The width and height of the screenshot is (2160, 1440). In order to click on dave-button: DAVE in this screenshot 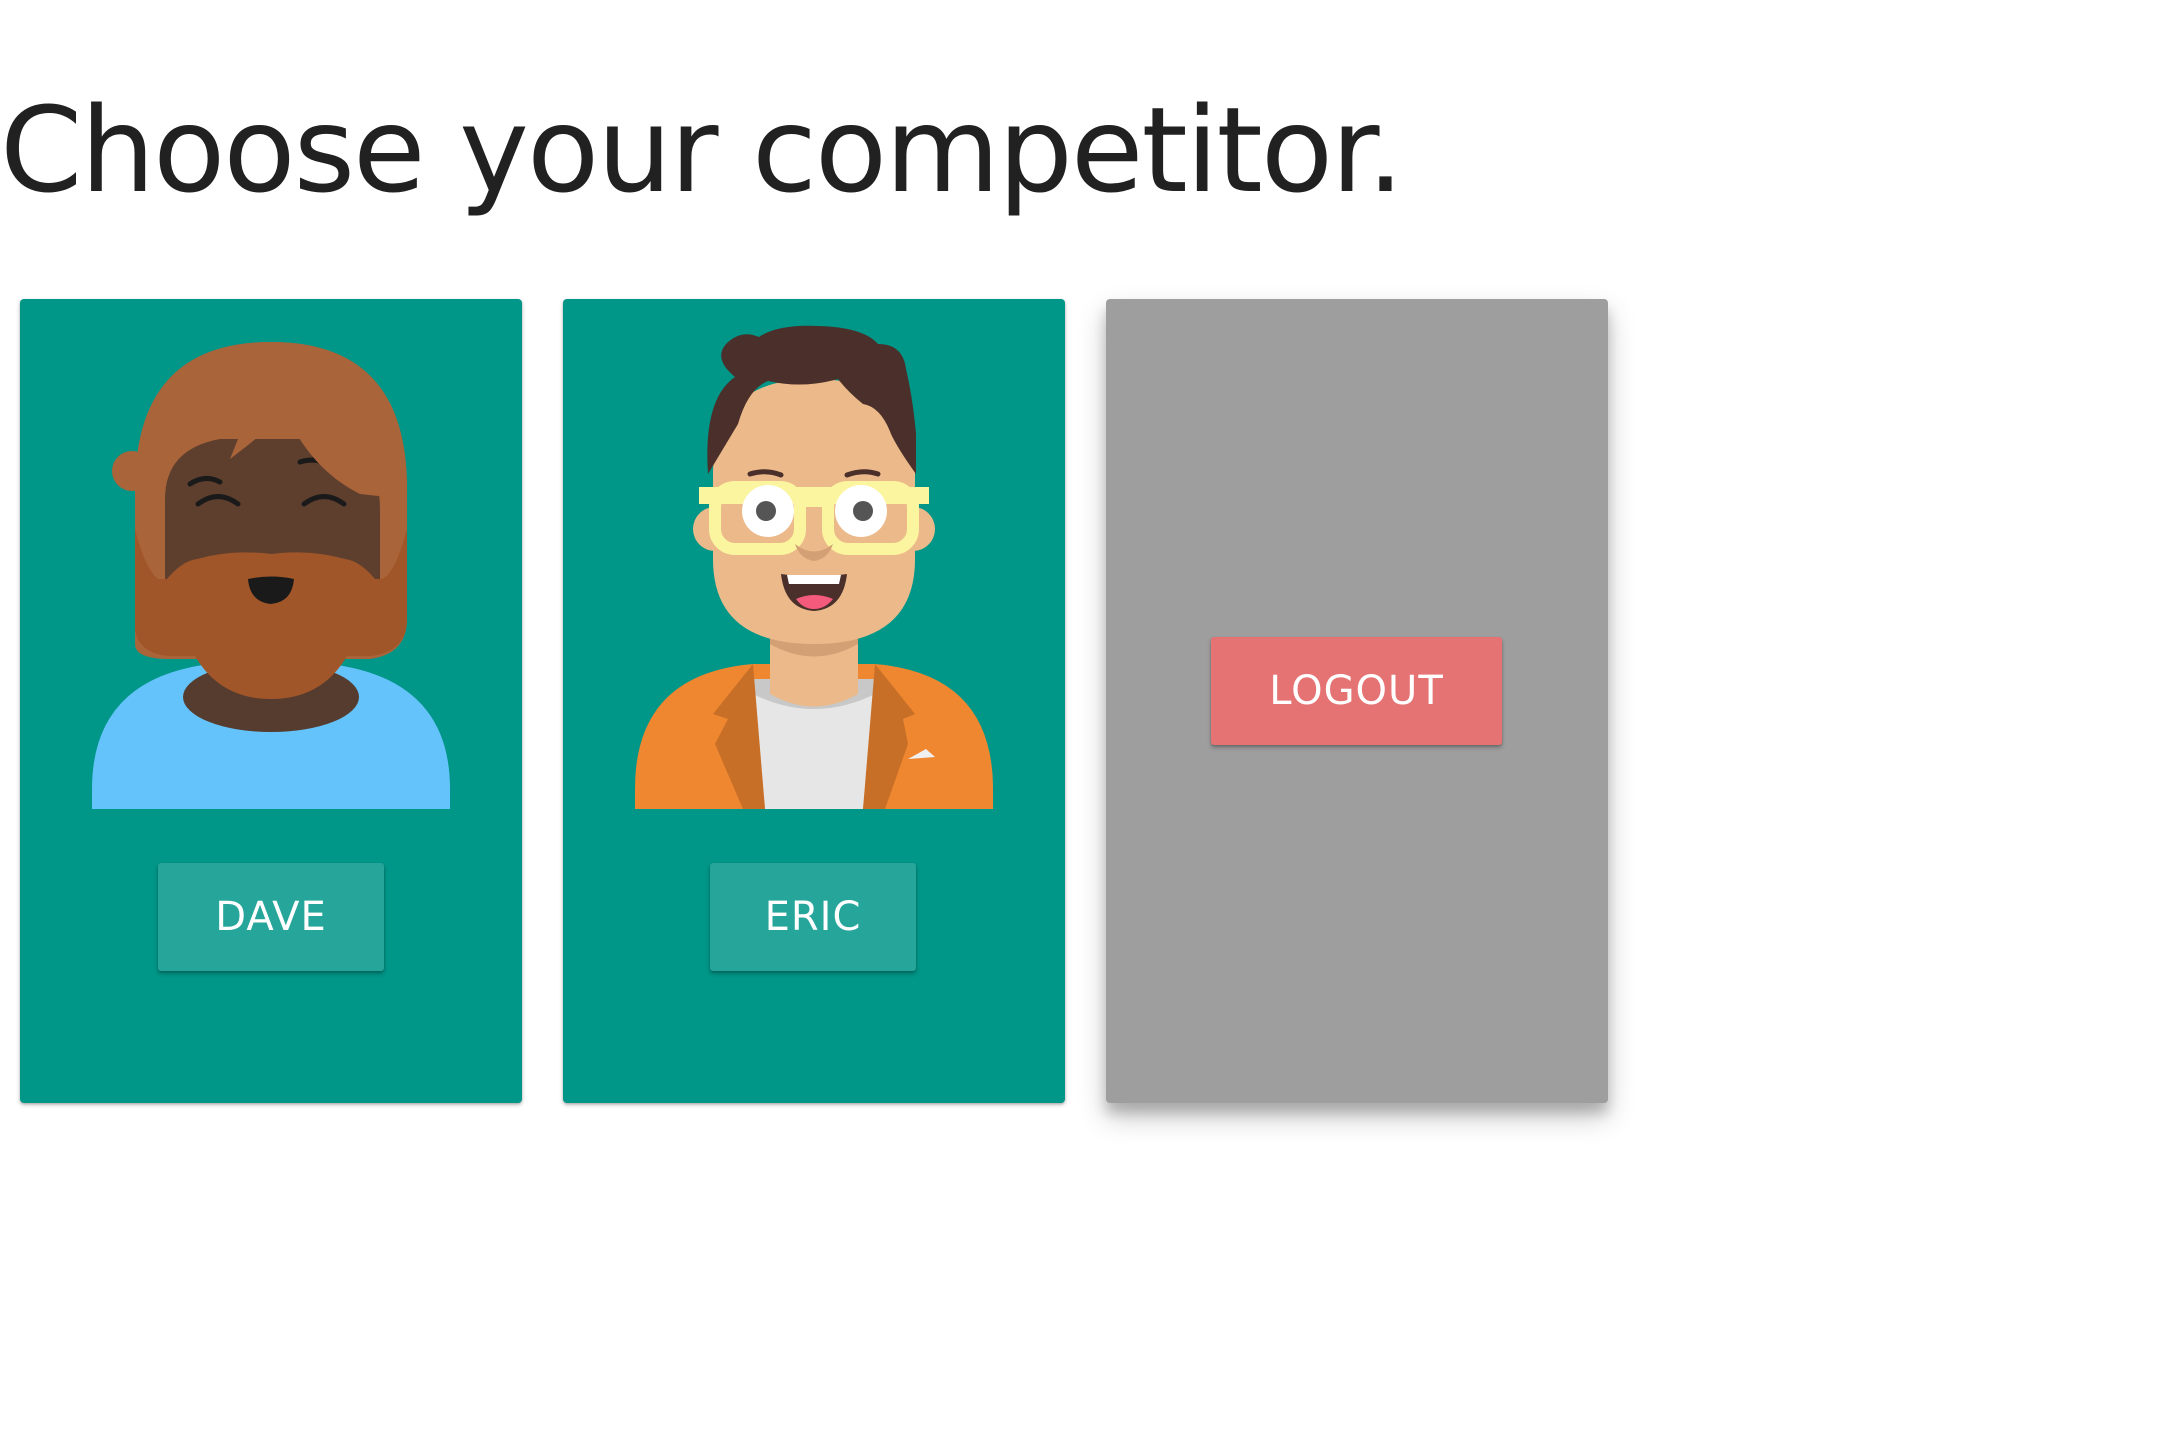, I will do `click(271, 917)`.